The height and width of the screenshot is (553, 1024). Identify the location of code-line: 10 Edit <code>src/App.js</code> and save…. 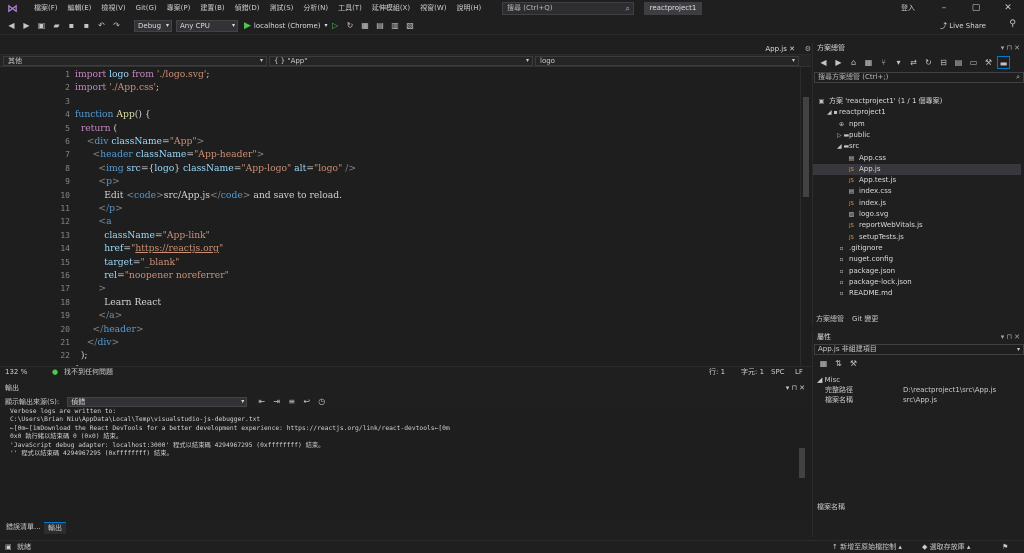
(400, 195).